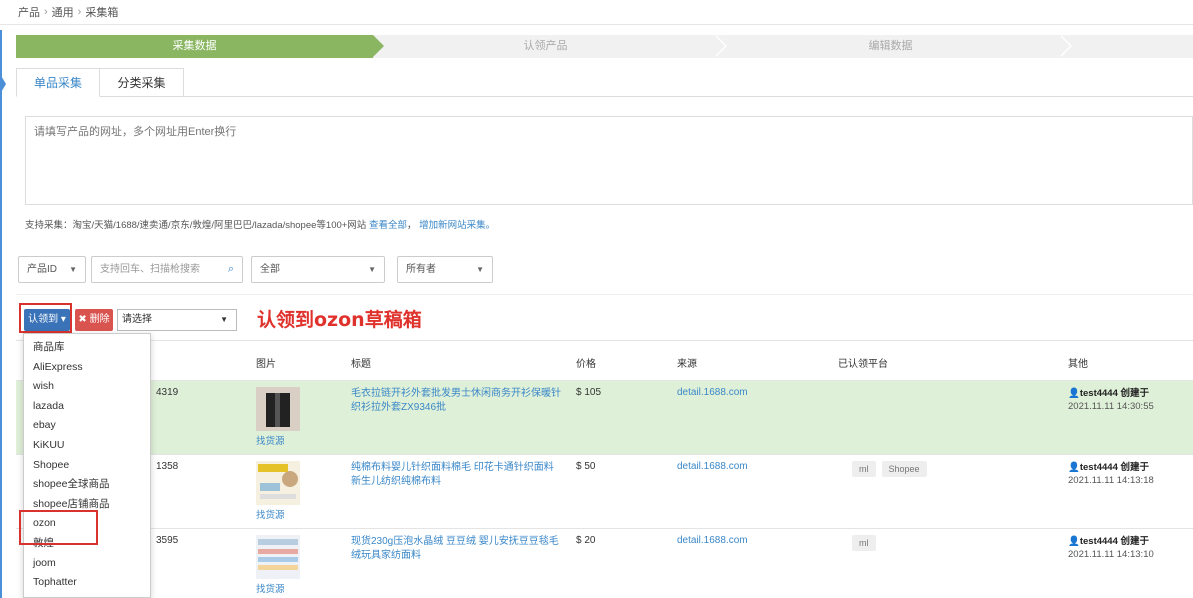  I want to click on batch-select: 请选择 ▼, so click(177, 320).